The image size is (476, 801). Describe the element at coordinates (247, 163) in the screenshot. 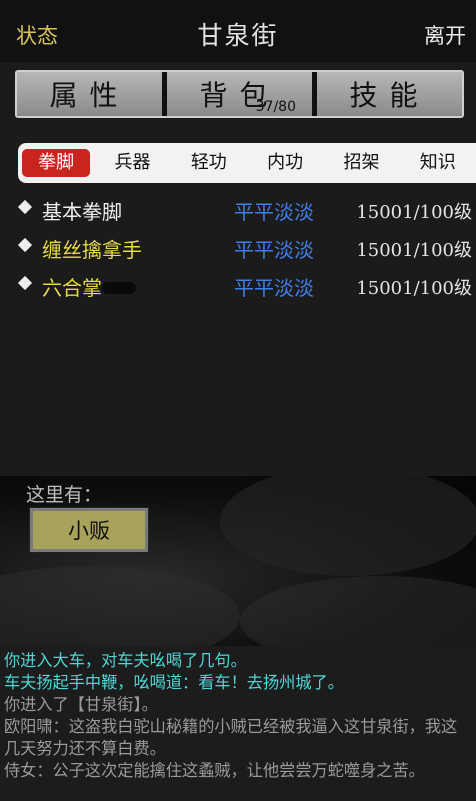

I see `skill-category-tabs: 拳脚 兵器 轻功 内功 招架 知识` at that location.